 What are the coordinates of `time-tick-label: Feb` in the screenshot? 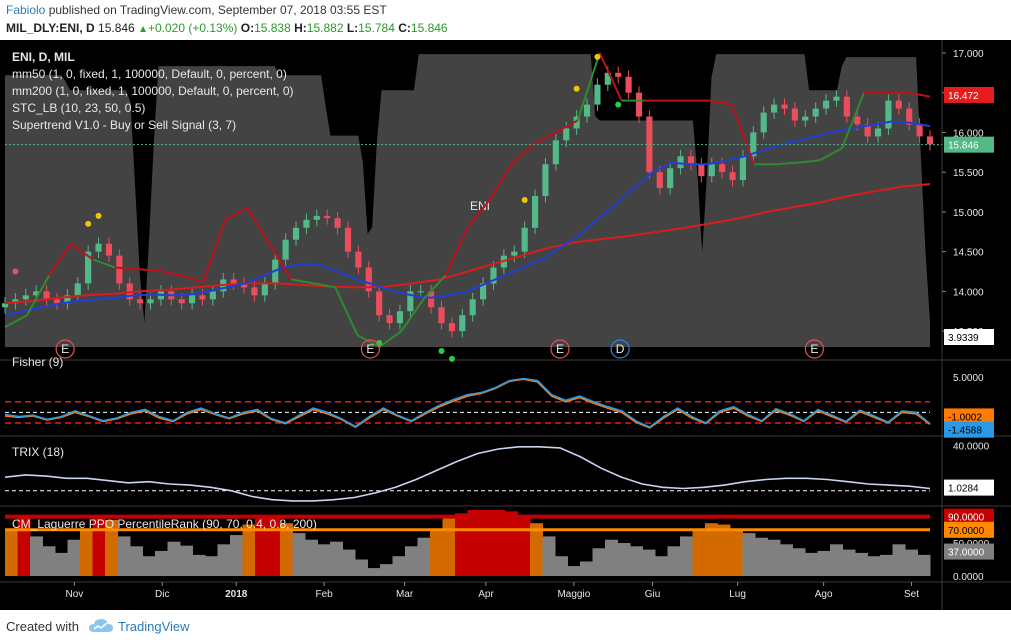 It's located at (325, 594).